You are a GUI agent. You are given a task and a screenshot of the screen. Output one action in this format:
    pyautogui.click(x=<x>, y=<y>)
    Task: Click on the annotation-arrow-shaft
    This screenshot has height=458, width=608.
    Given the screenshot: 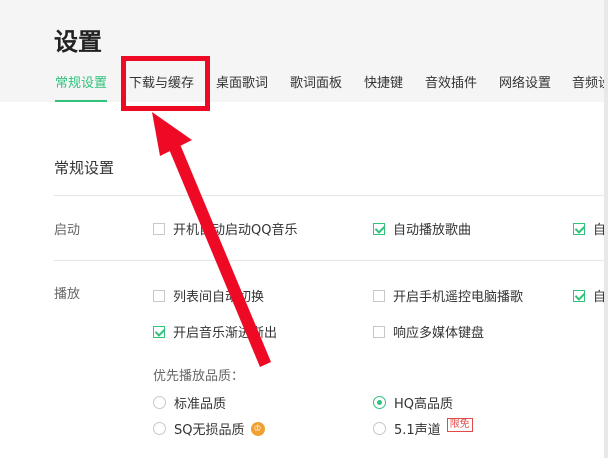 What is the action you would take?
    pyautogui.click(x=218, y=252)
    